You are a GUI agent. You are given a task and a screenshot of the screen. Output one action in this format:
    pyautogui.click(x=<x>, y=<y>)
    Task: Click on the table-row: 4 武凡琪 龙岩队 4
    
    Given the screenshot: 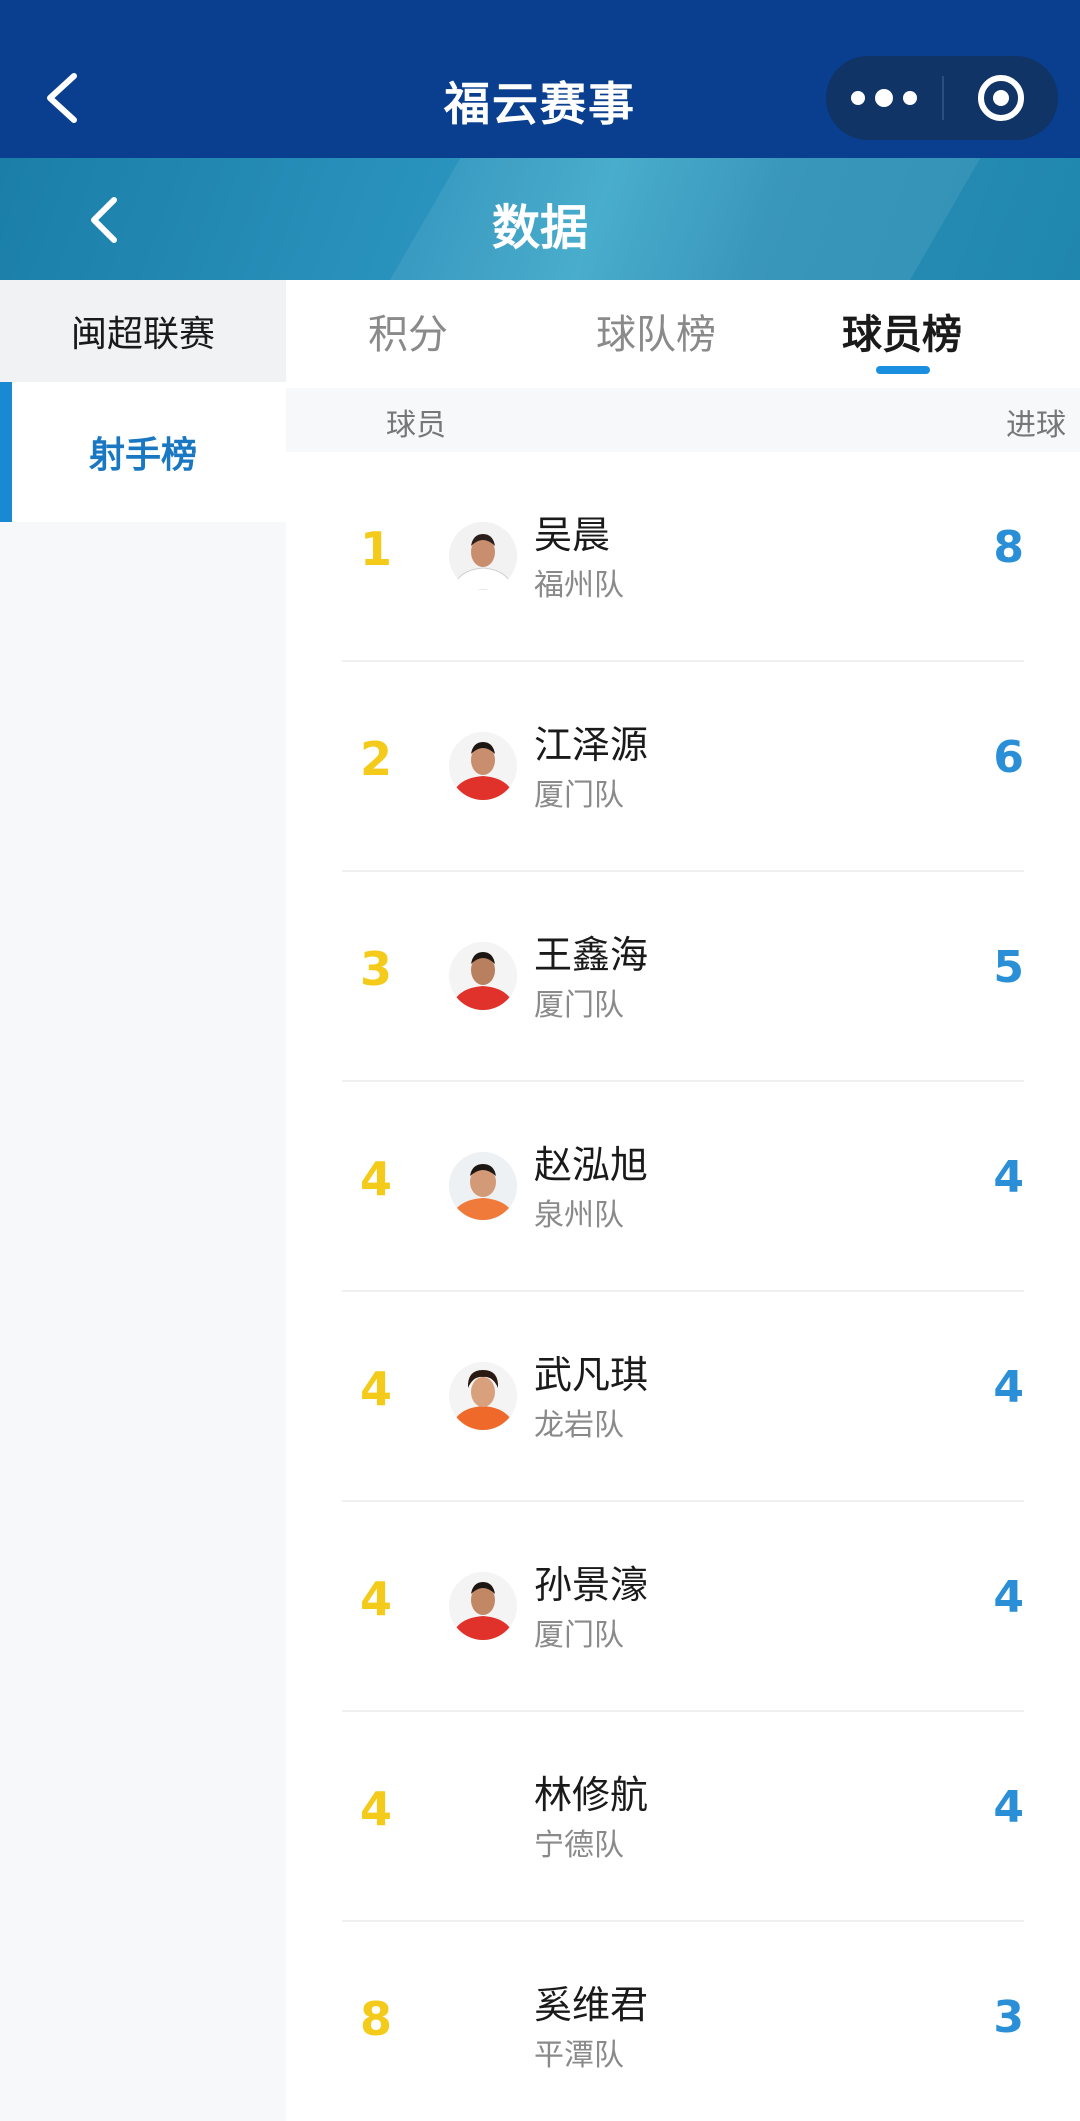 What is the action you would take?
    pyautogui.click(x=683, y=1397)
    